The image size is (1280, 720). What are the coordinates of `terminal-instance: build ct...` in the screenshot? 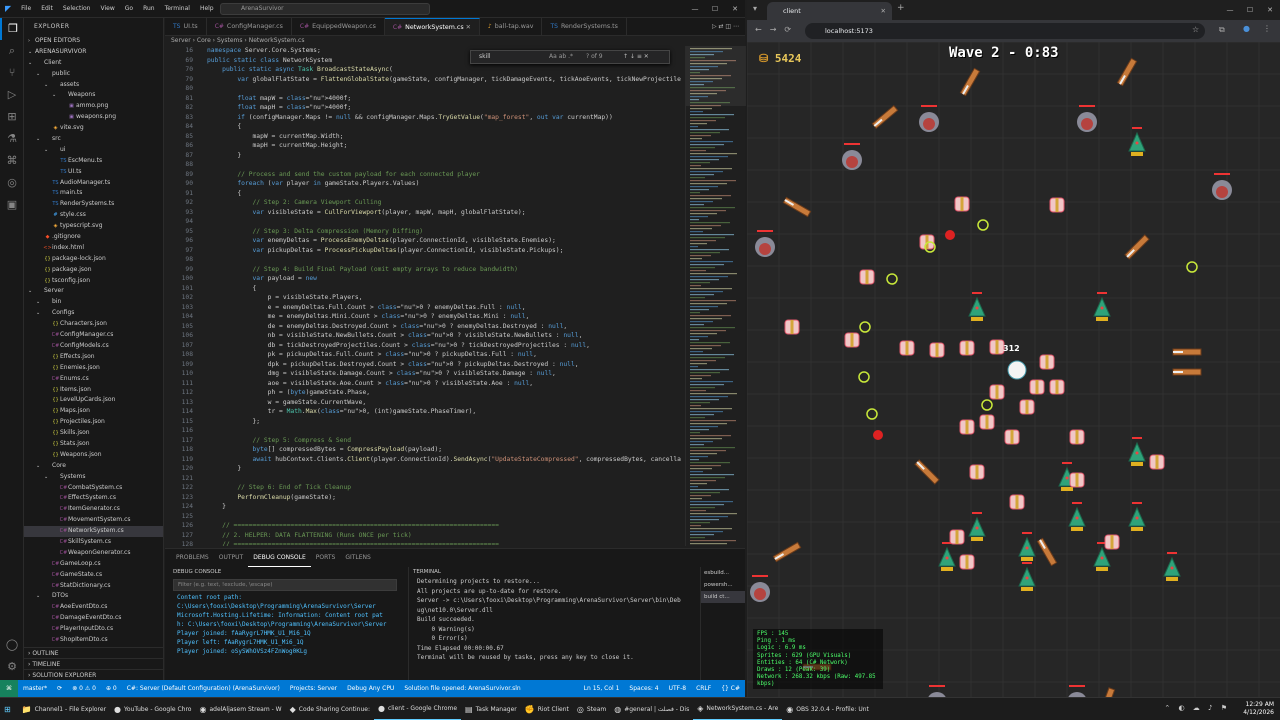 It's located at (723, 597).